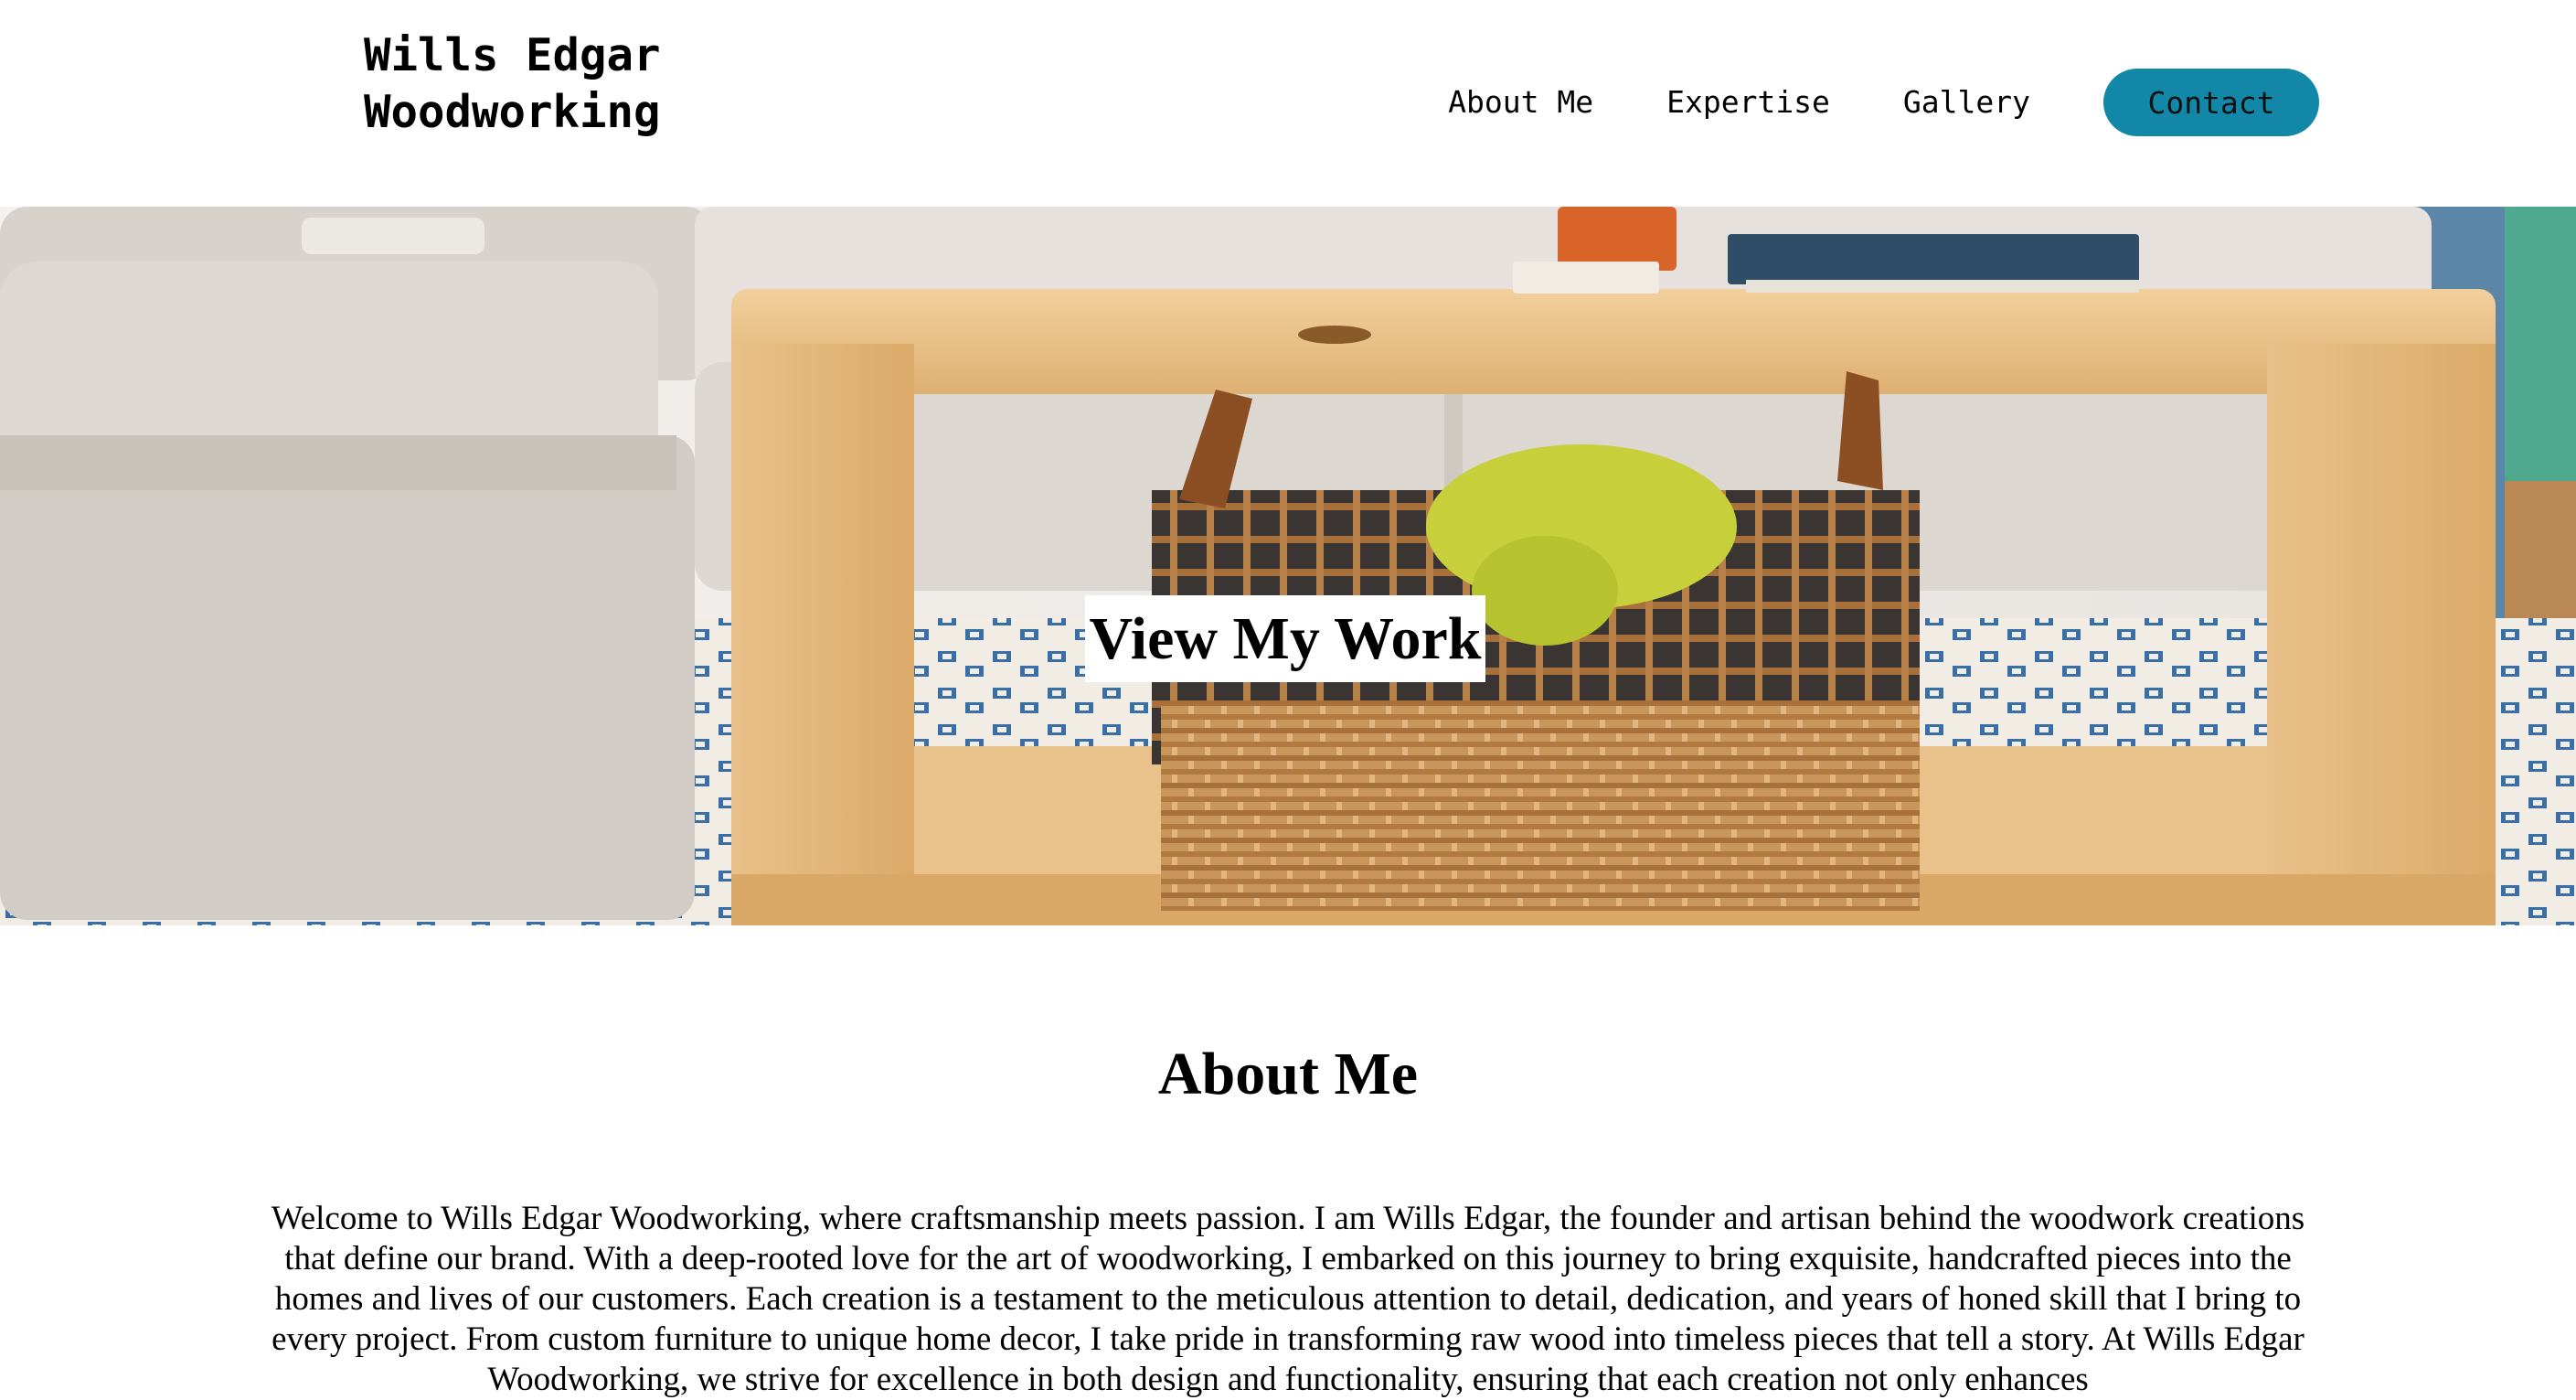  What do you see at coordinates (1288, 1074) in the screenshot?
I see `about-heading: About Me` at bounding box center [1288, 1074].